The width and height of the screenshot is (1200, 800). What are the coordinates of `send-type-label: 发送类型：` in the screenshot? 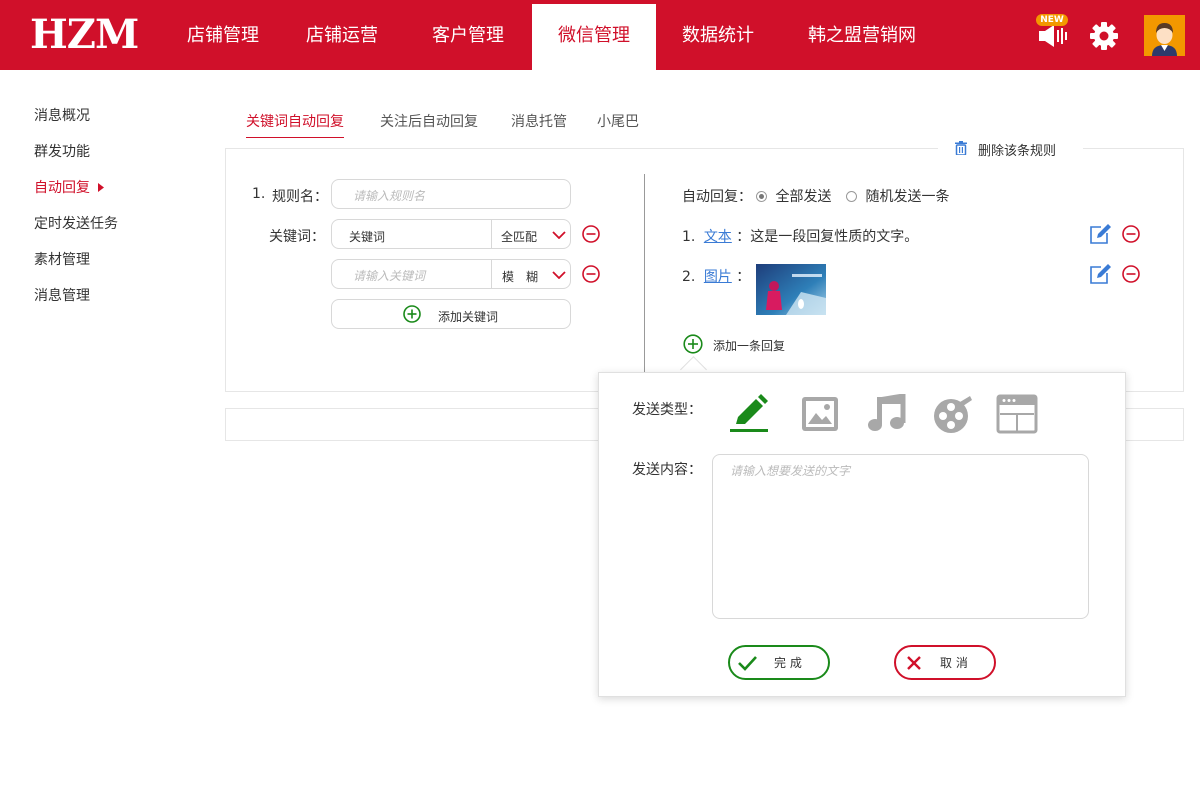 It's located at (667, 410).